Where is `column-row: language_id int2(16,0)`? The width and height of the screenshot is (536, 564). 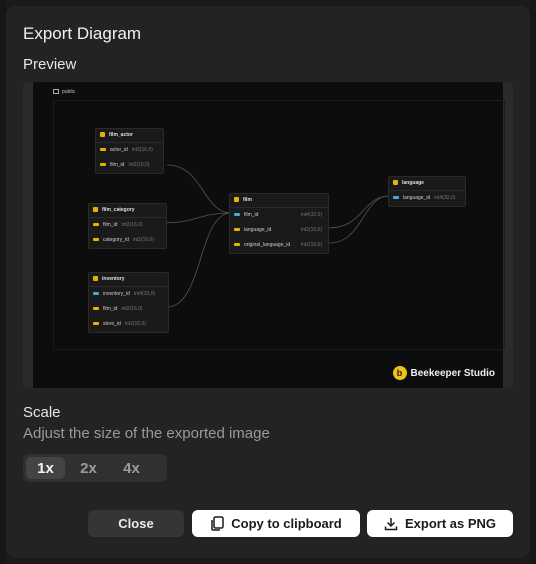
column-row: language_id int2(16,0) is located at coordinates (279, 230).